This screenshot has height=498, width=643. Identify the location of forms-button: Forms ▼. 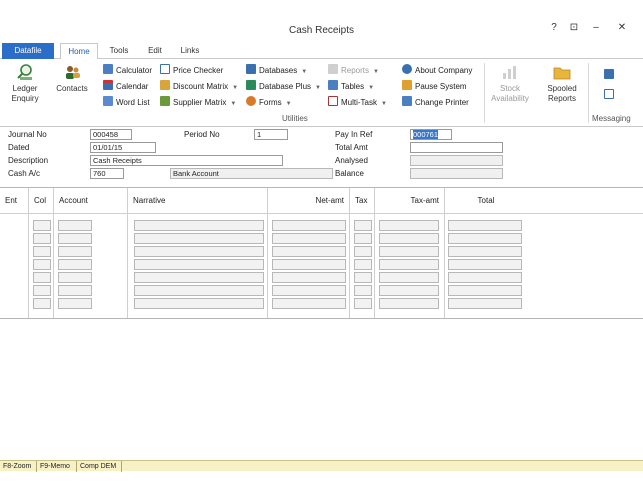
(269, 102).